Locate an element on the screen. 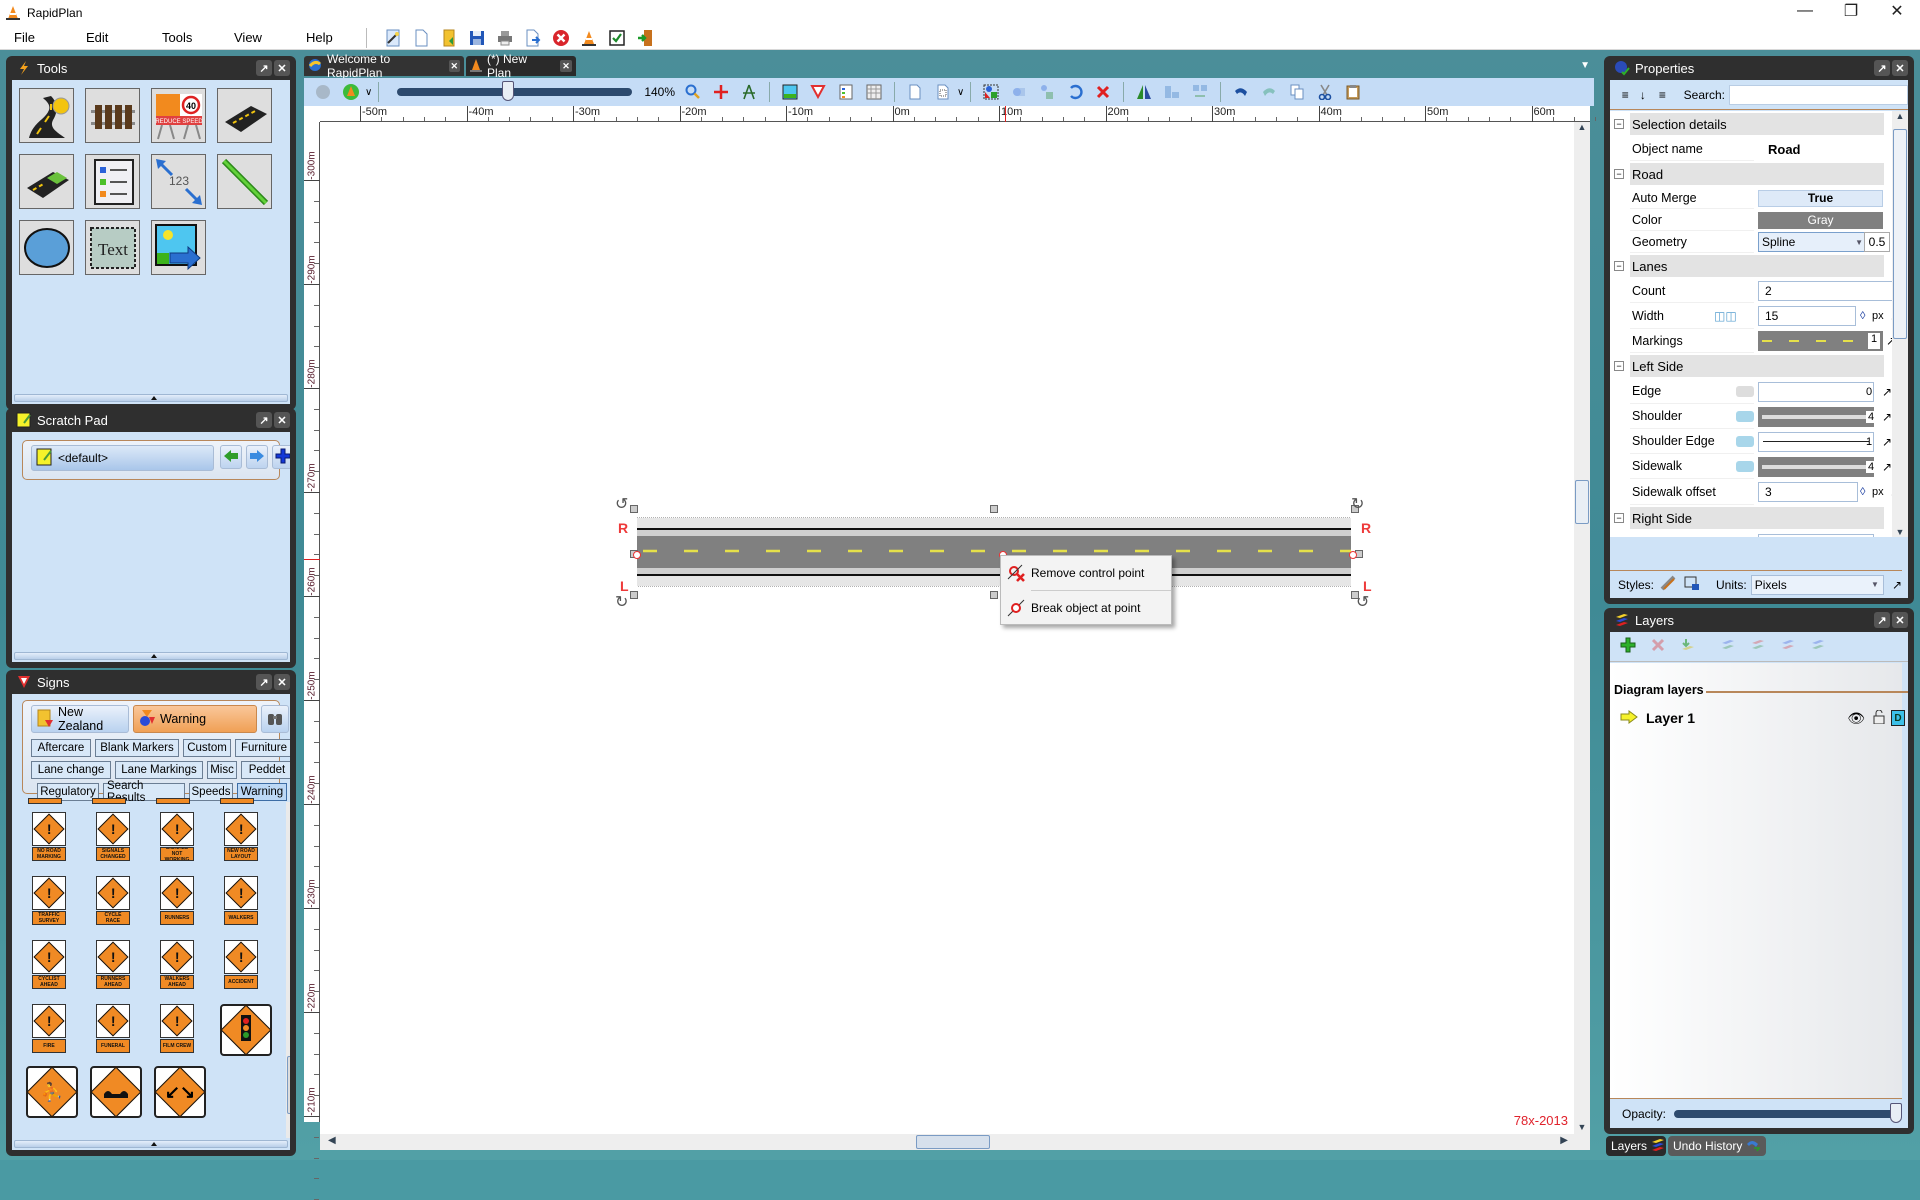 This screenshot has height=1200, width=1920. layer-row: Layer 1 👁 D is located at coordinates (1762, 718).